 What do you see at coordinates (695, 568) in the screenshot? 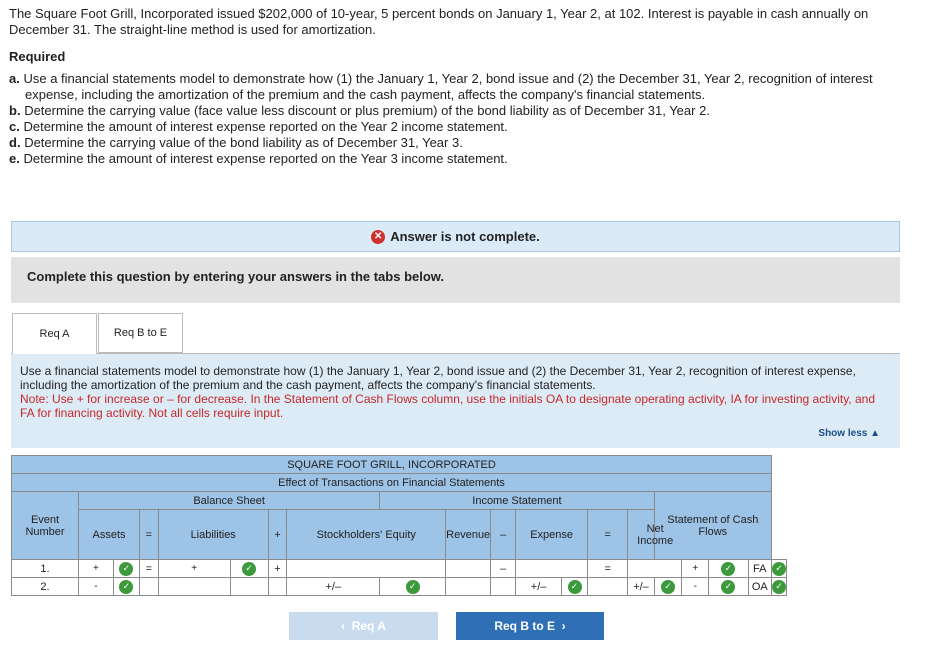
I see `cash-flow-sign: +` at bounding box center [695, 568].